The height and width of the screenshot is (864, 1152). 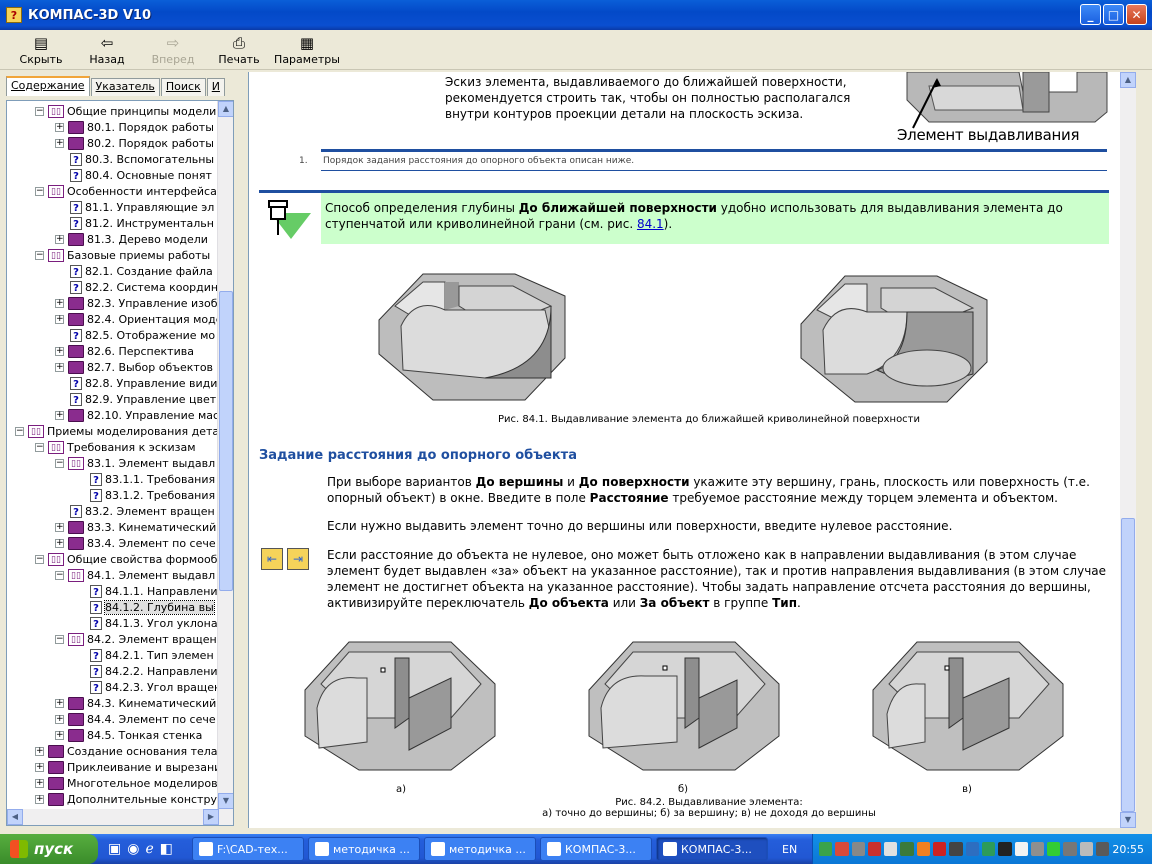 What do you see at coordinates (125, 87) in the screenshot?
I see `tab-index: Указатель` at bounding box center [125, 87].